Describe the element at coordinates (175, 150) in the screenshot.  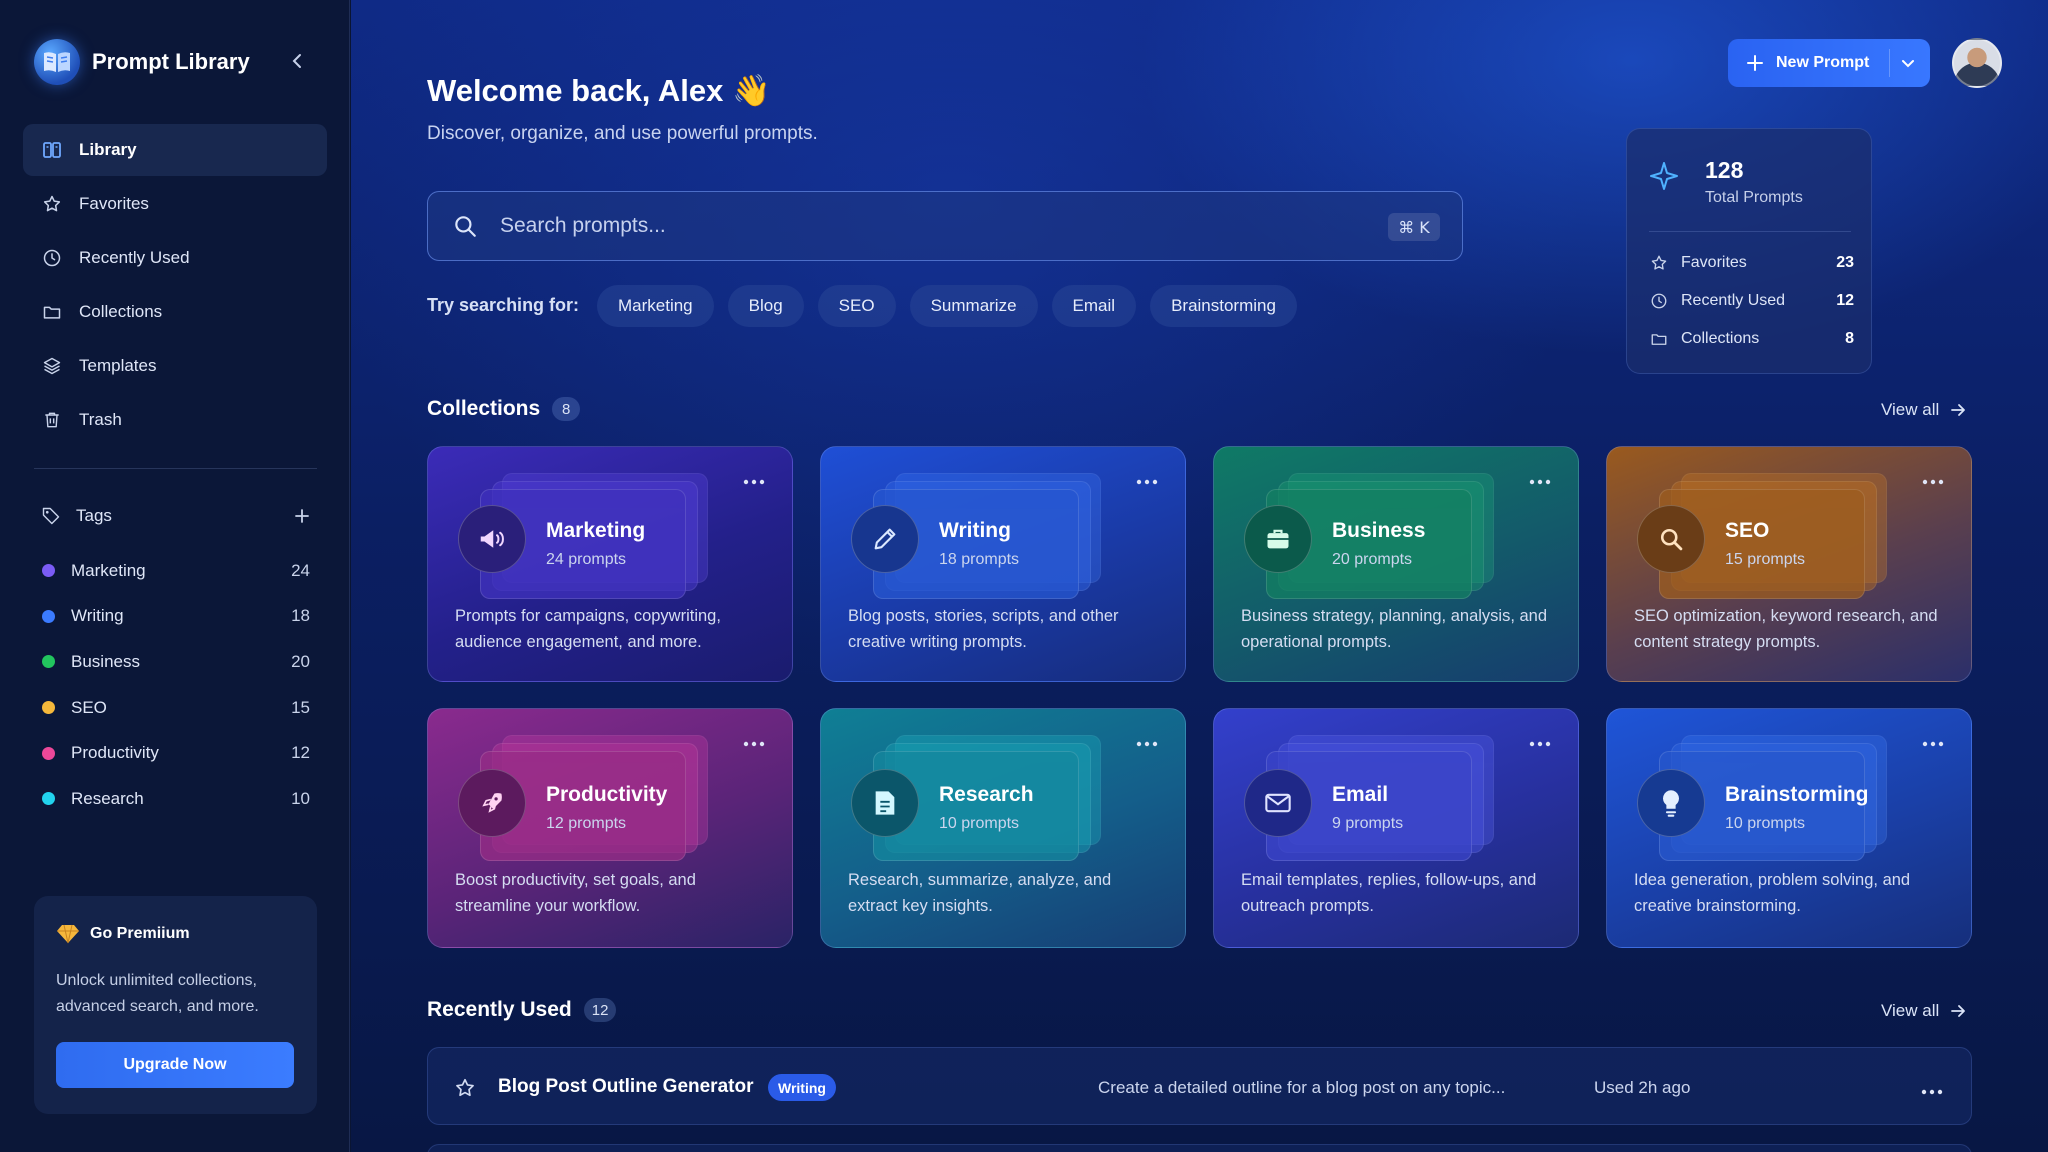
I see `sidebar-item-library: Library` at that location.